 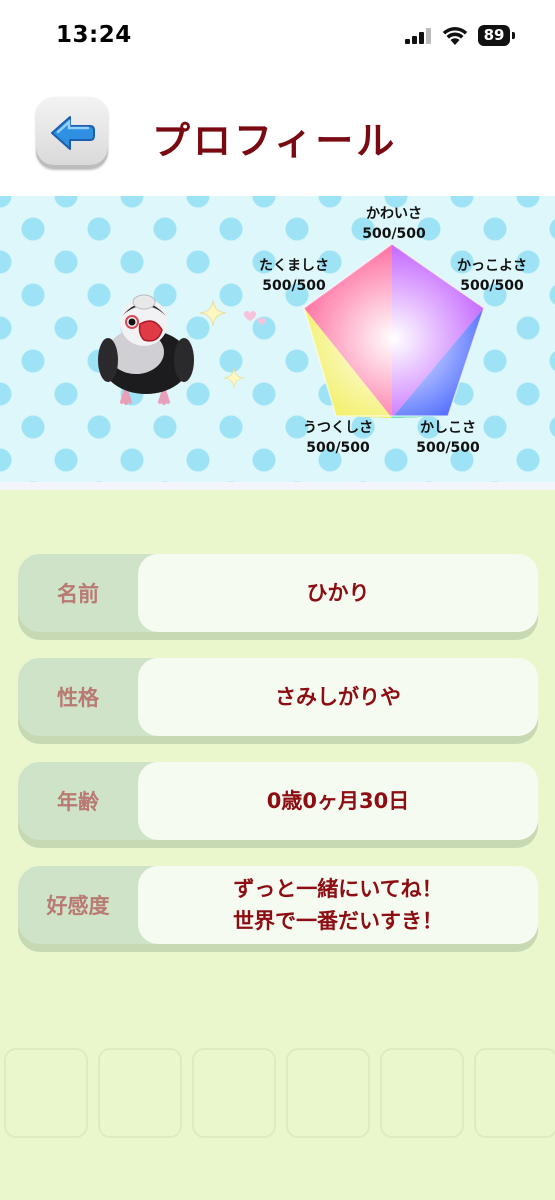 I want to click on page-title: プロフィール, so click(x=275, y=141).